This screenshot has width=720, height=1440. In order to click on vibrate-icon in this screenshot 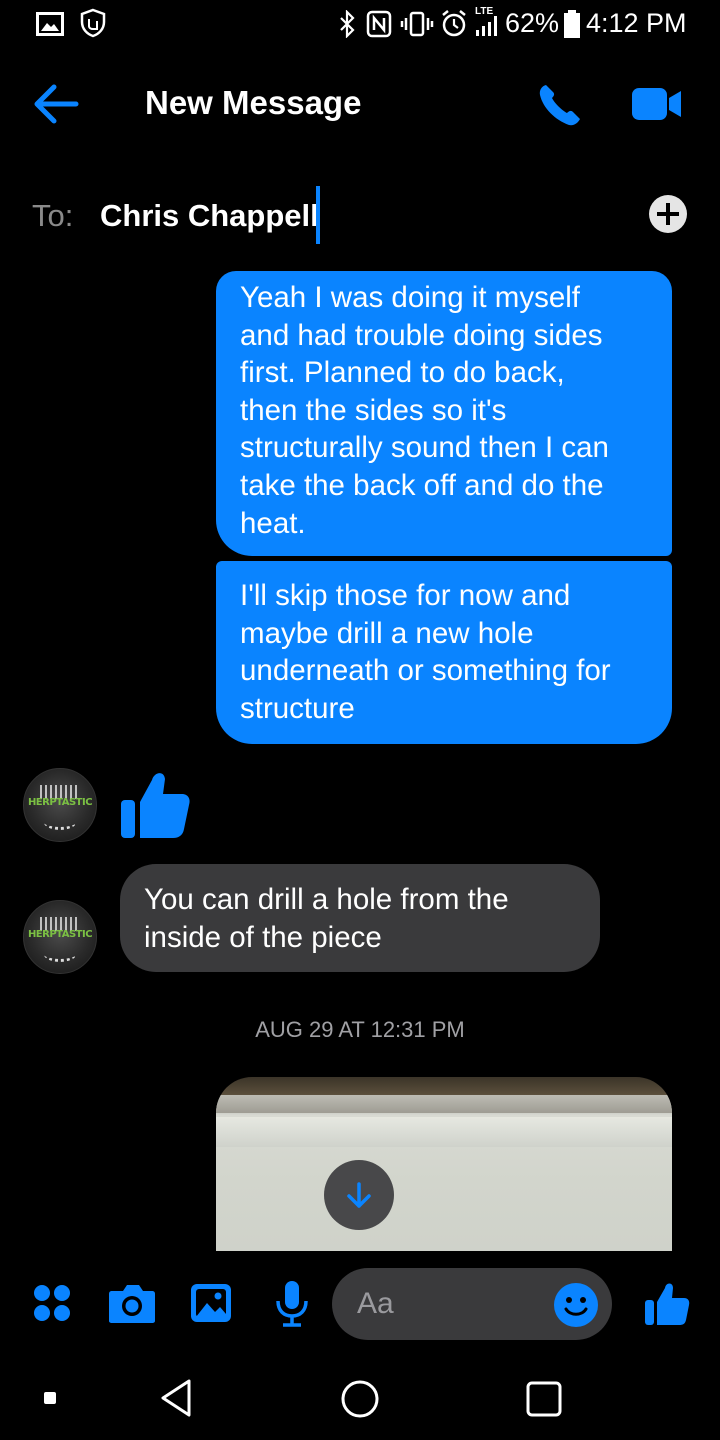, I will do `click(417, 24)`.